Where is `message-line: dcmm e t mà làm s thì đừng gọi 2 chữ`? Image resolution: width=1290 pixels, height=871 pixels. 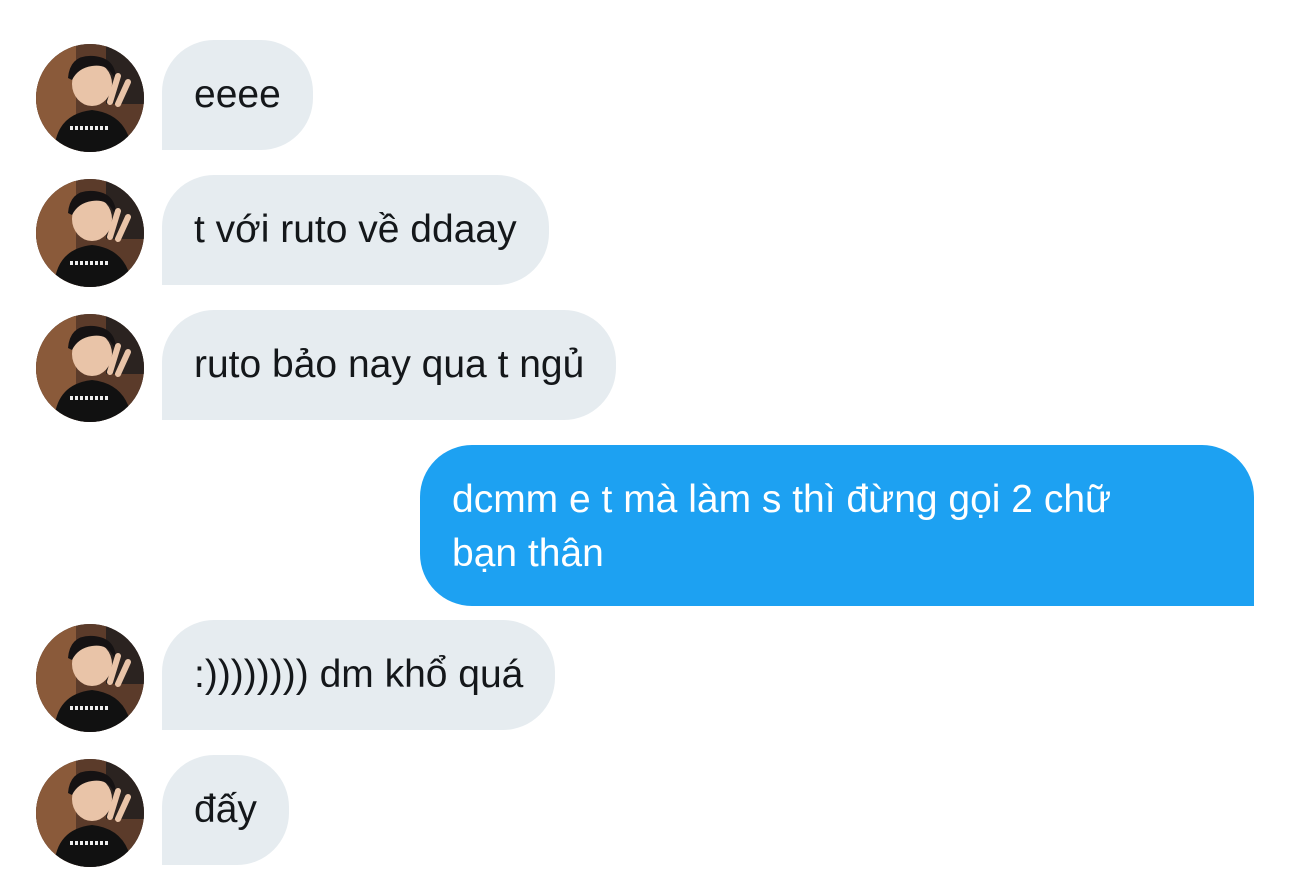
message-line: dcmm e t mà làm s thì đừng gọi 2 chữ is located at coordinates (782, 499).